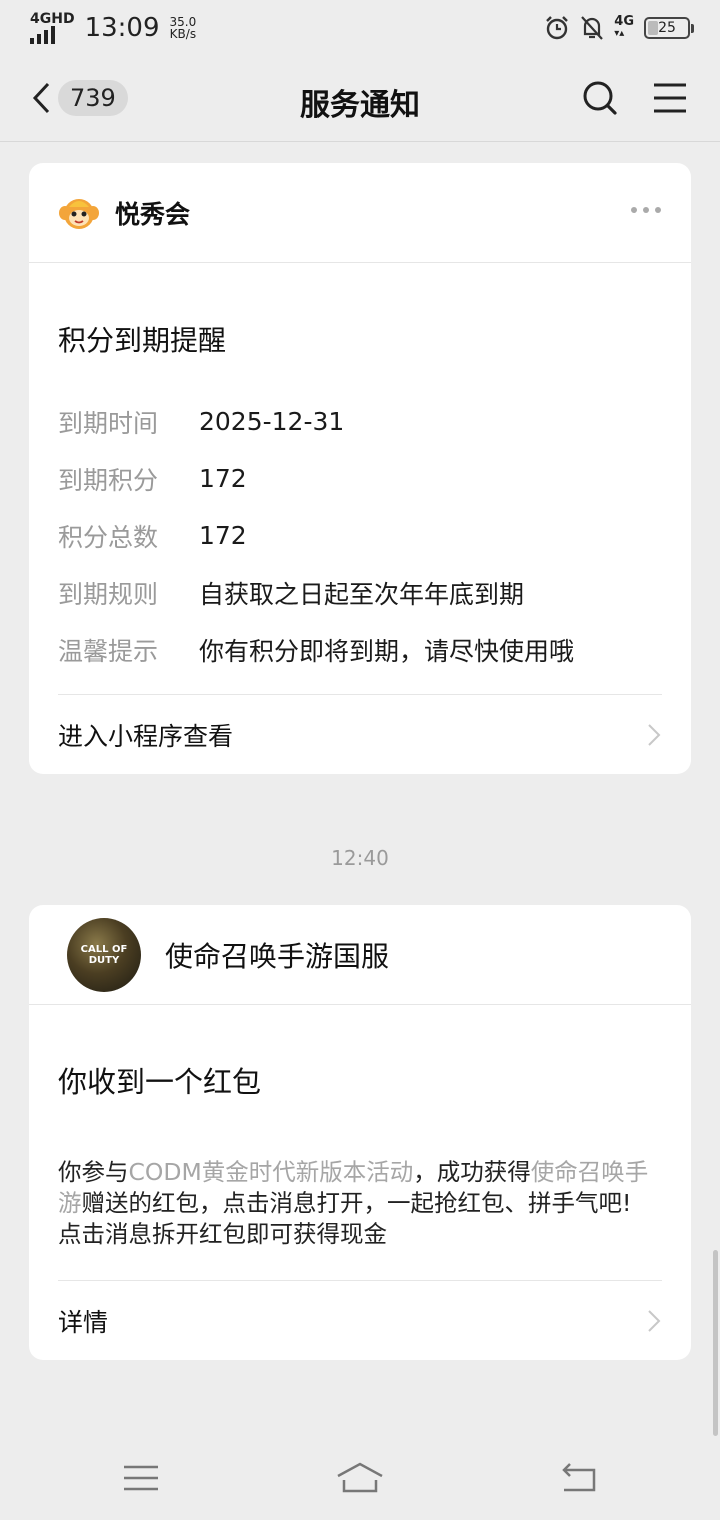 This screenshot has width=720, height=1520. Describe the element at coordinates (108, 651) in the screenshot. I see `detail-key: 温馨提示` at that location.